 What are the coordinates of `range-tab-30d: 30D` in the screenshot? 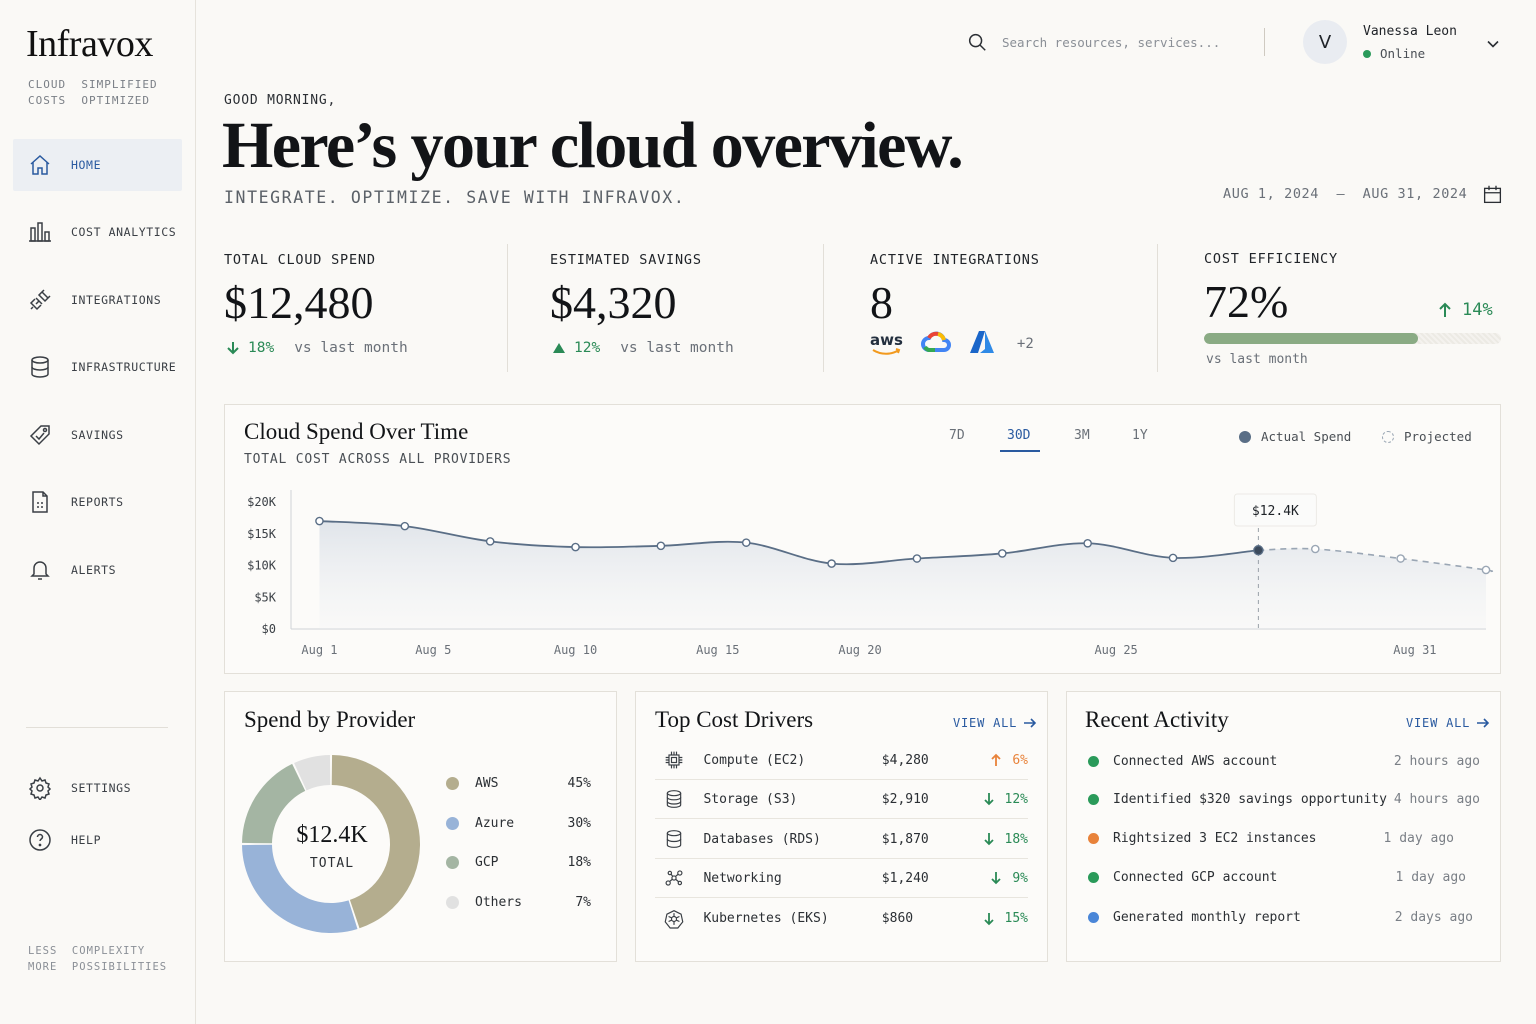 It's located at (1018, 435).